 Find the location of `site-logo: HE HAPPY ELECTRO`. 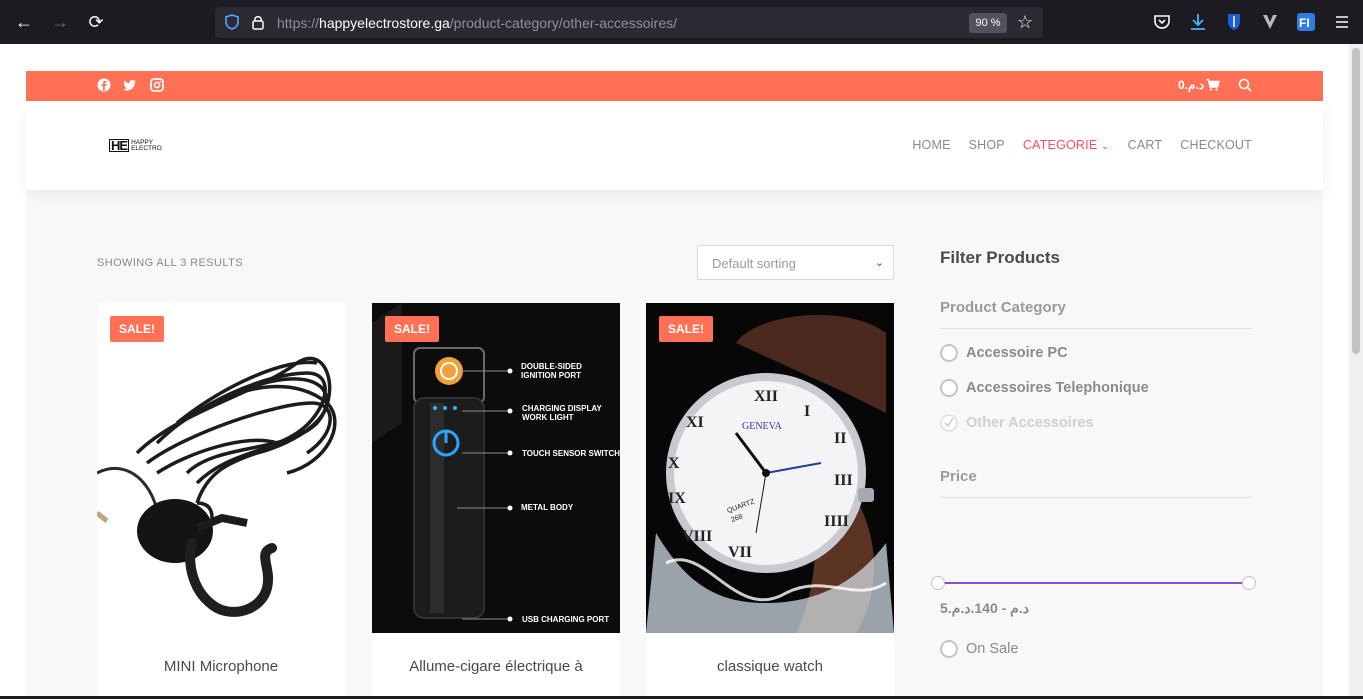

site-logo: HE HAPPY ELECTRO is located at coordinates (135, 145).